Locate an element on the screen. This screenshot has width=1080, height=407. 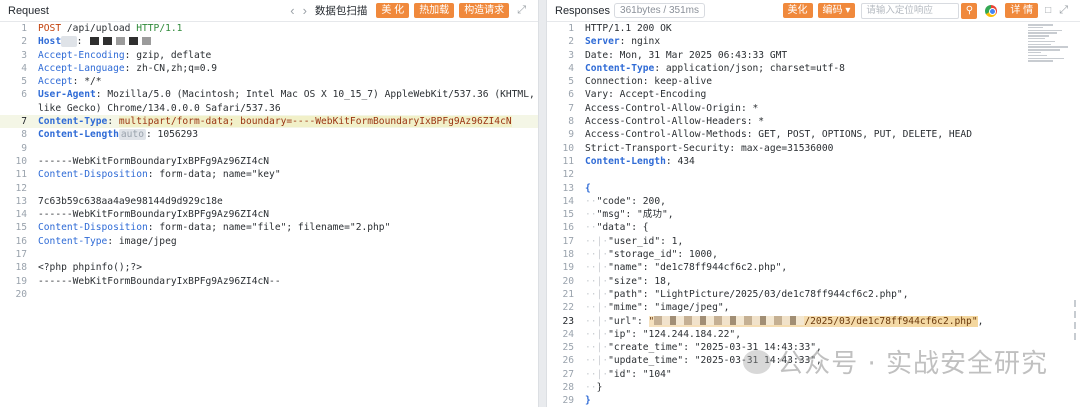
comment-icon: □ is located at coordinates (1048, 10).